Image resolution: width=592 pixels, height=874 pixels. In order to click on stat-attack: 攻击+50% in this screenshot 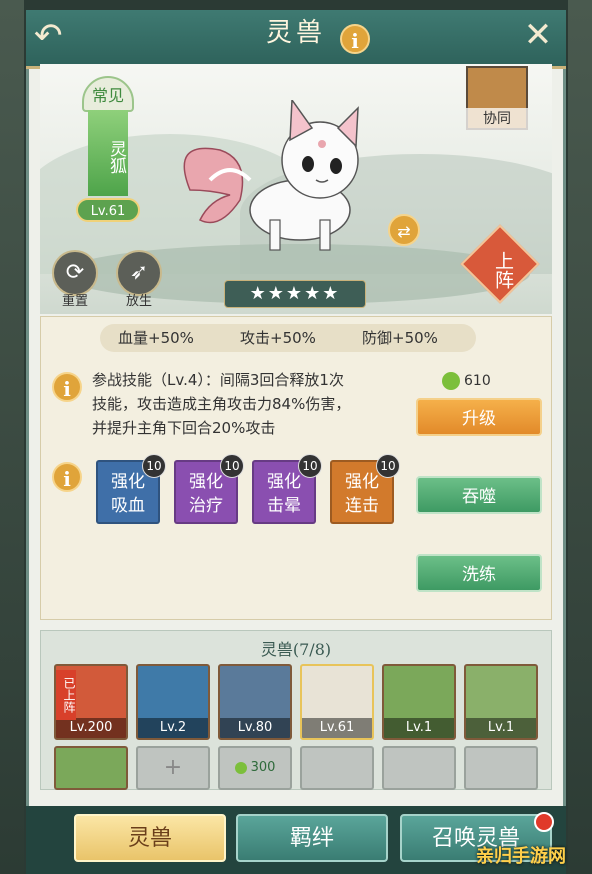, I will do `click(278, 338)`.